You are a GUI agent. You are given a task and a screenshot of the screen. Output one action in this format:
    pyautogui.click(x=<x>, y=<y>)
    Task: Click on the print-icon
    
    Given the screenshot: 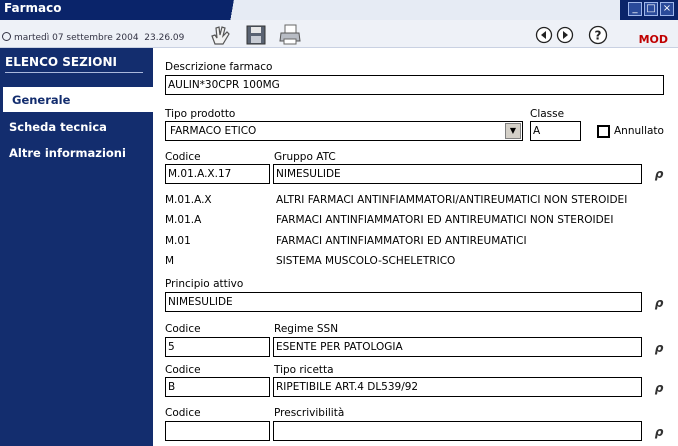 What is the action you would take?
    pyautogui.click(x=290, y=35)
    